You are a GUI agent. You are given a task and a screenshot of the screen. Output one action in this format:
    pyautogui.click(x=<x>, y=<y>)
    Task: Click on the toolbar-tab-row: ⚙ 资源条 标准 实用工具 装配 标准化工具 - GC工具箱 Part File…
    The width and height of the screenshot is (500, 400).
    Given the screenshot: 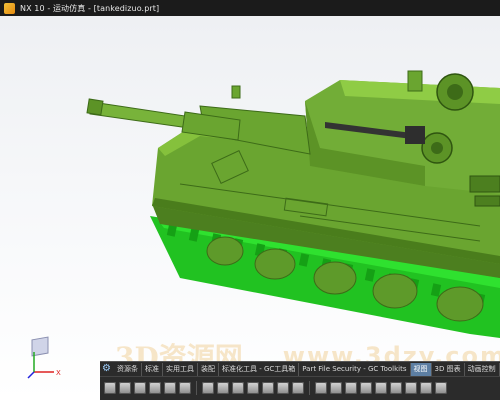 What is the action you would take?
    pyautogui.click(x=300, y=369)
    